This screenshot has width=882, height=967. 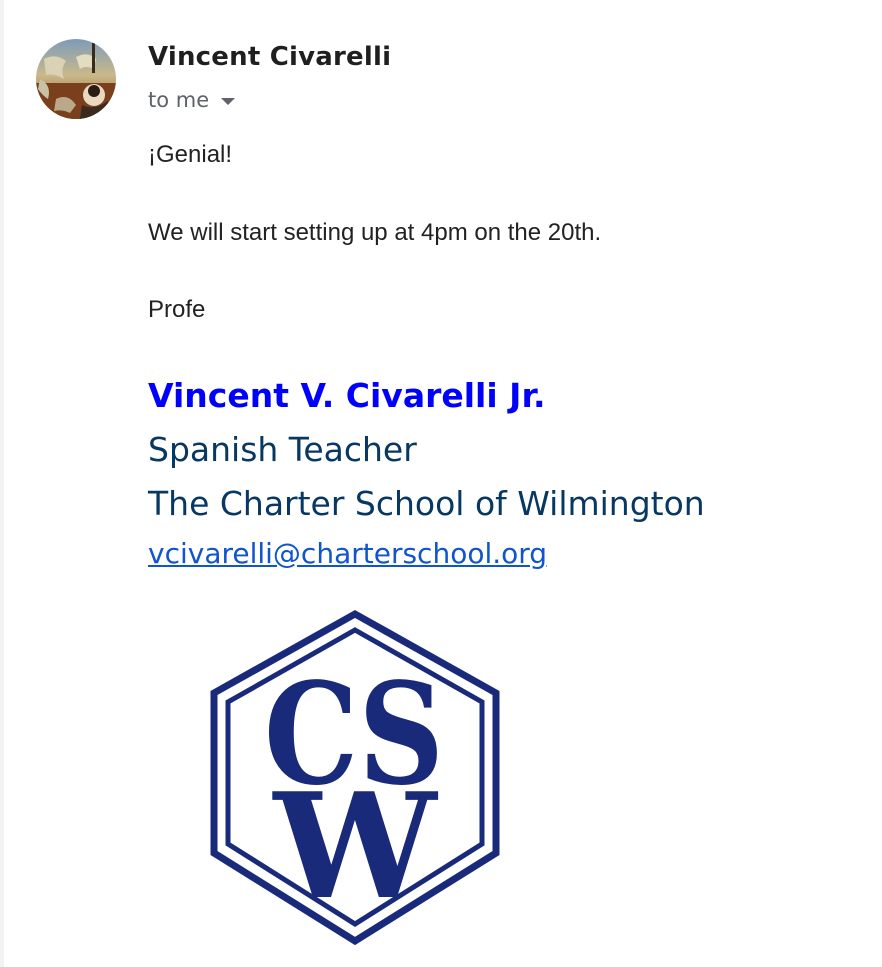 I want to click on logo-letter-bottom: W, so click(x=355, y=847).